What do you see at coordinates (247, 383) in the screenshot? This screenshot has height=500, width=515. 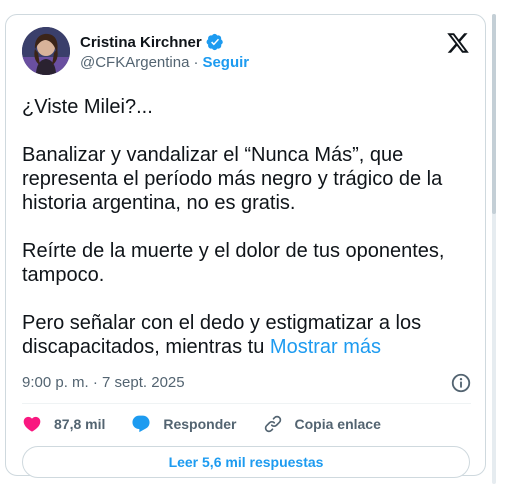 I see `tweet-meta-row: 9:00 p. m. · 7 sept. 2025` at bounding box center [247, 383].